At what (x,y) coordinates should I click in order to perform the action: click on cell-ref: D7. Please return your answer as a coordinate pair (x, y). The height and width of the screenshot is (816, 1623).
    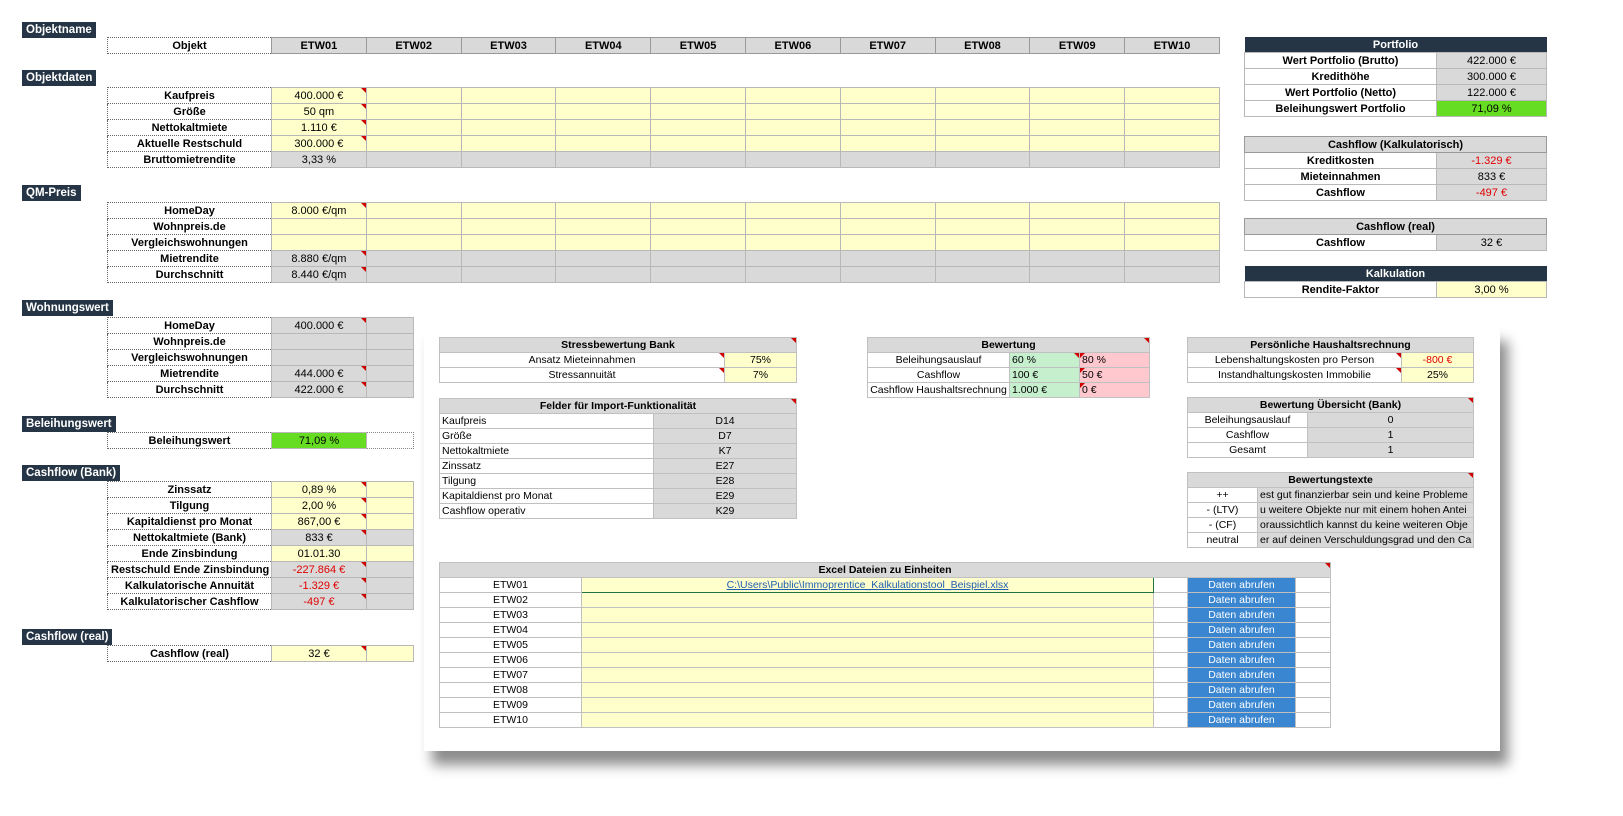
    Looking at the image, I should click on (725, 436).